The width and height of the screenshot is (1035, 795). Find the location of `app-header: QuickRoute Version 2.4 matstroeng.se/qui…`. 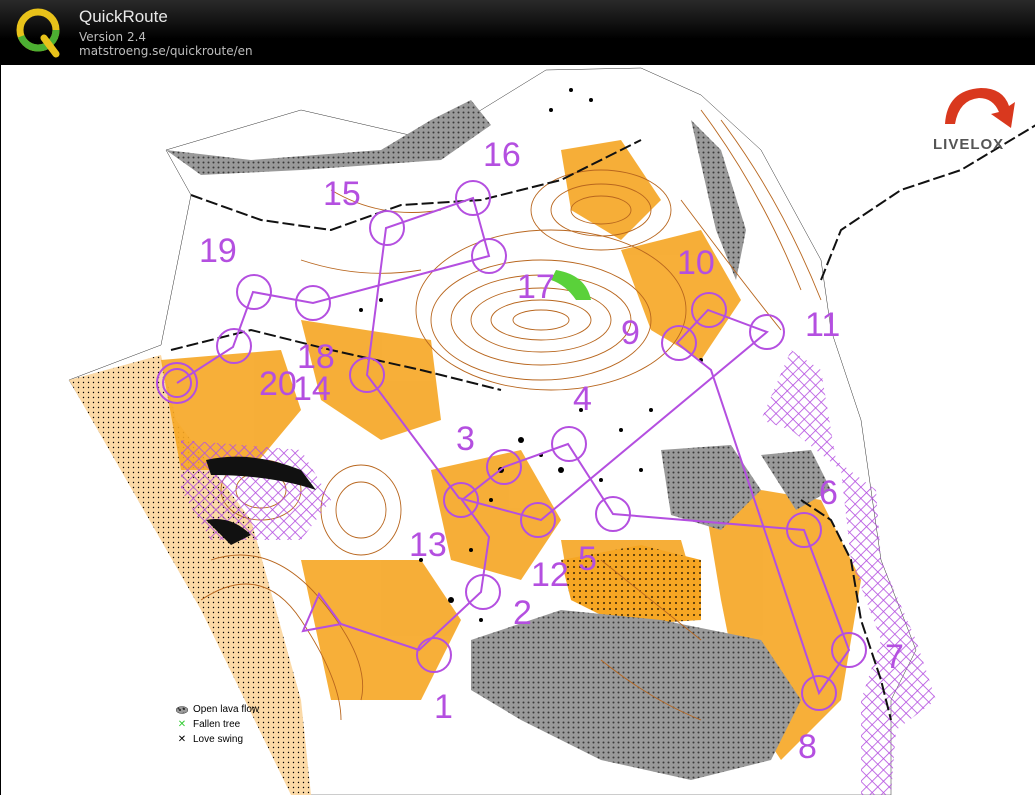

app-header: QuickRoute Version 2.4 matstroeng.se/qui… is located at coordinates (517, 32).